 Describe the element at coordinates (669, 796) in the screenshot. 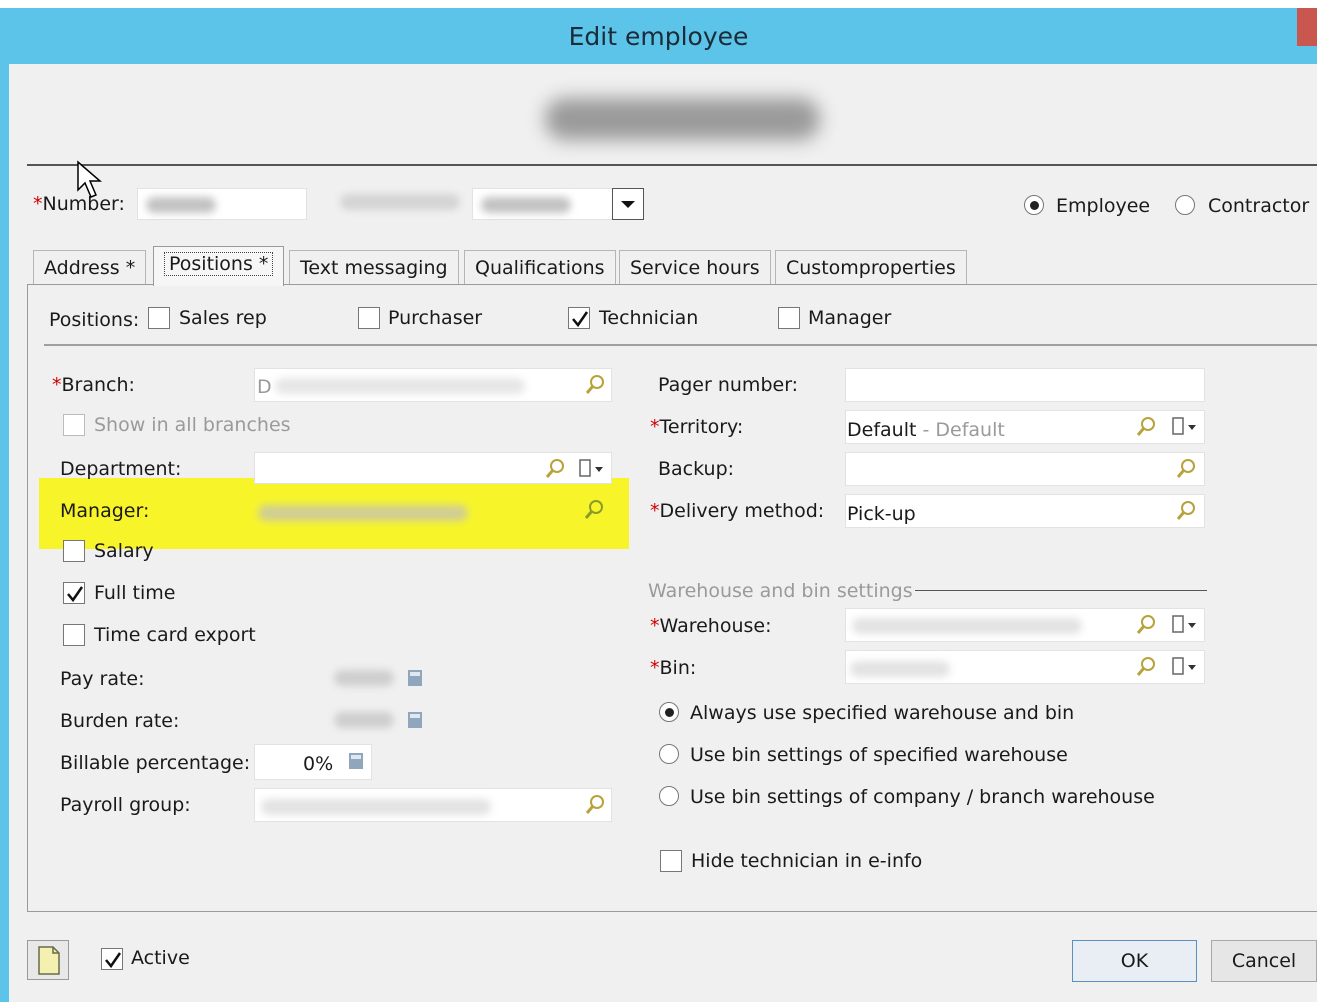

I see `bin-option-company-warehouse-radio` at that location.